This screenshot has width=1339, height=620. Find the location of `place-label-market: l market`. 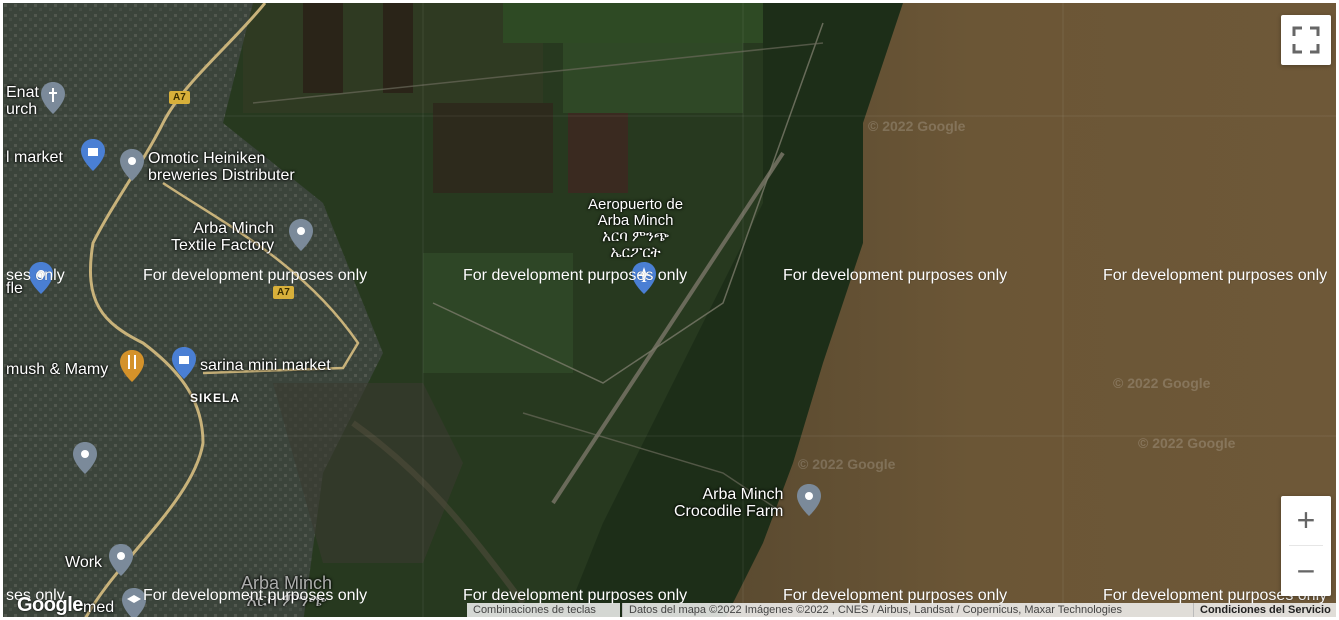

place-label-market: l market is located at coordinates (34, 157).